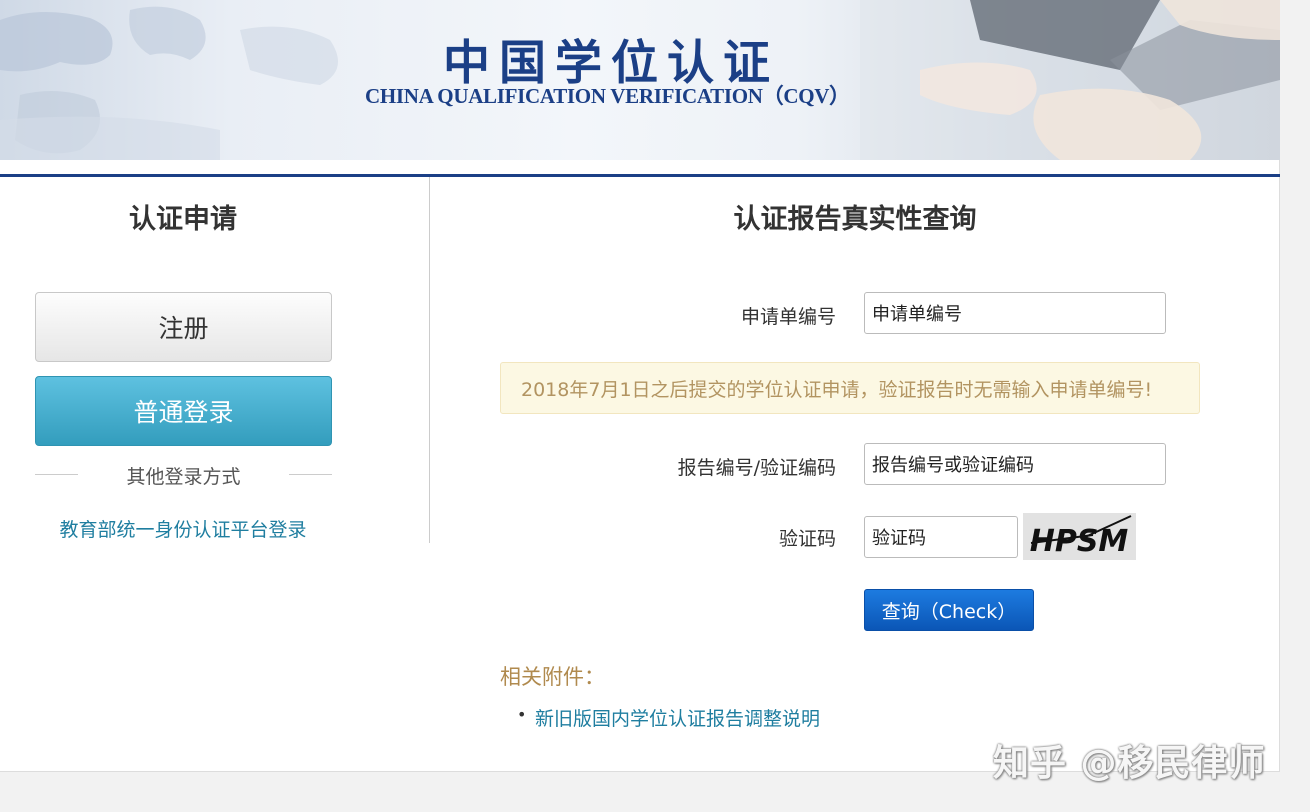  Describe the element at coordinates (837, 389) in the screenshot. I see `notice-text: 2018年7月1日之后提交的学位认证申请，验证报告时无需输入申请单编号!` at that location.